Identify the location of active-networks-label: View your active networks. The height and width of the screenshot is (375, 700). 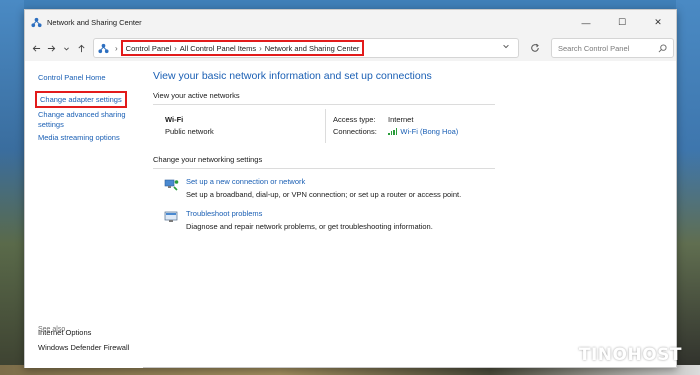
(196, 95).